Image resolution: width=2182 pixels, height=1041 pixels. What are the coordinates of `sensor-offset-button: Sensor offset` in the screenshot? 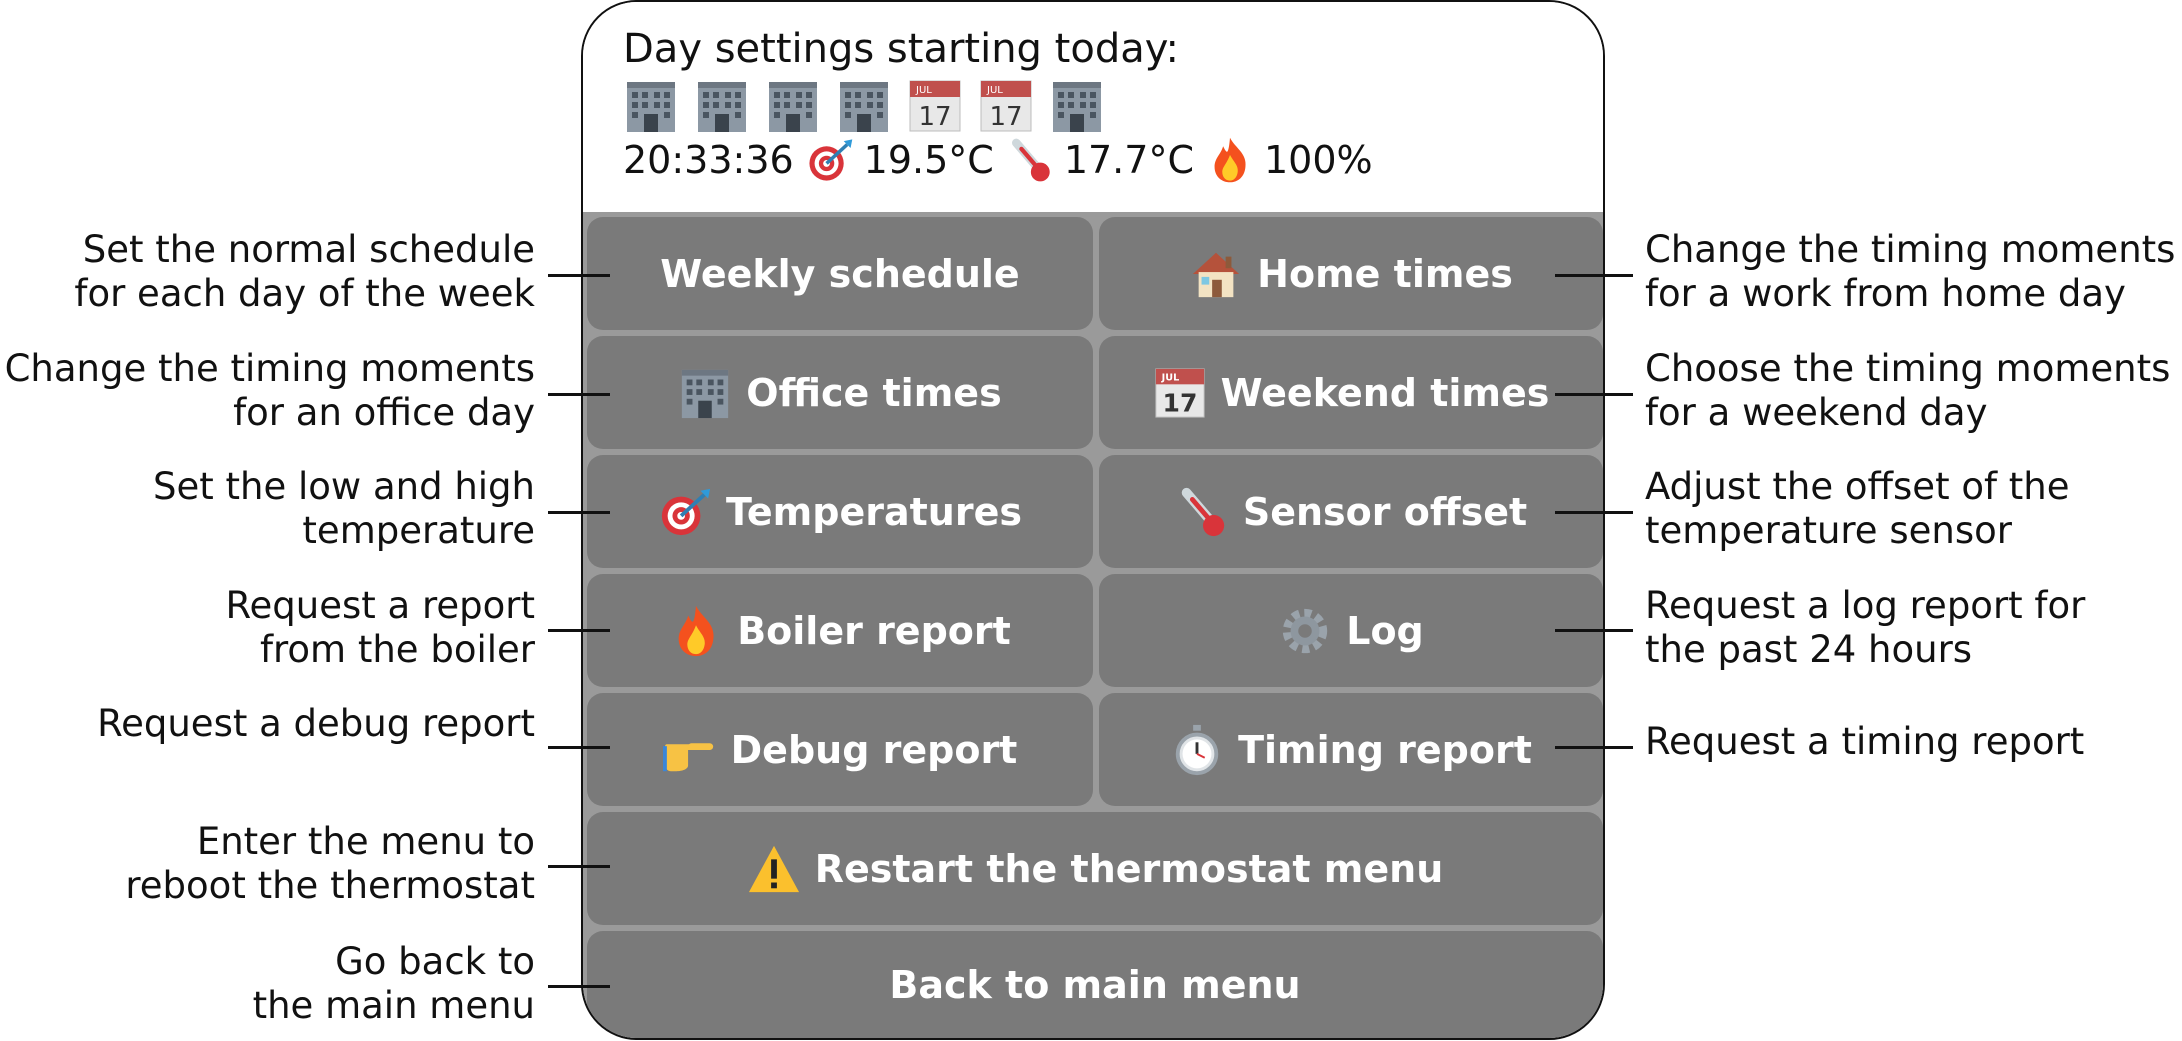 It's located at (1351, 511).